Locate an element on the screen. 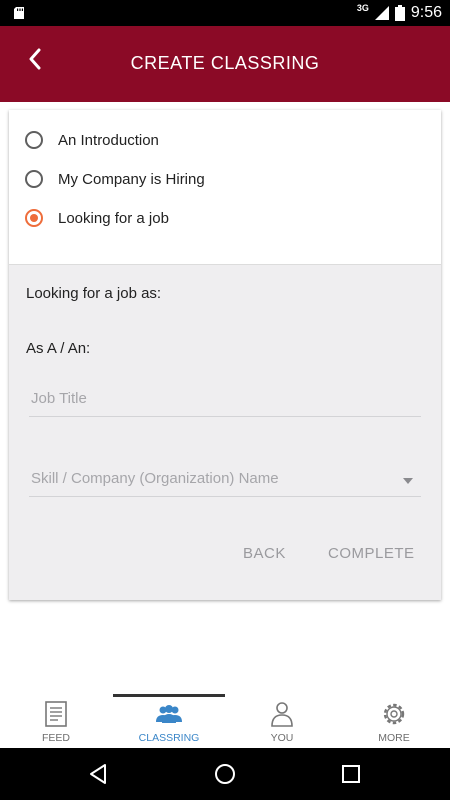 The height and width of the screenshot is (800, 450). back-text-button: BACK is located at coordinates (264, 553).